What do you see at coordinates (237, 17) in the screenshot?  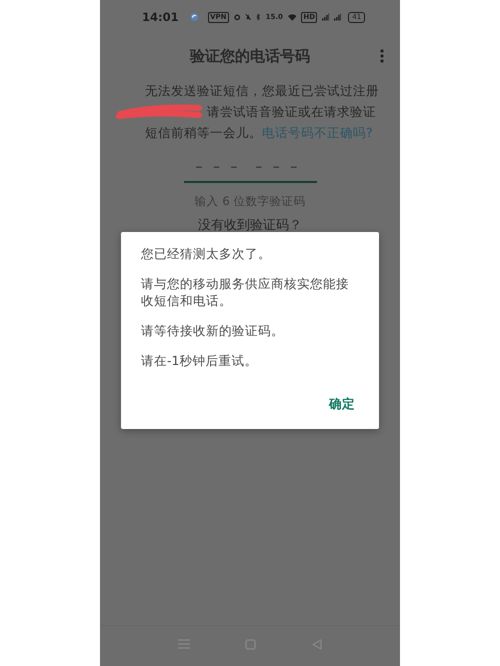 I see `alarm-icon` at bounding box center [237, 17].